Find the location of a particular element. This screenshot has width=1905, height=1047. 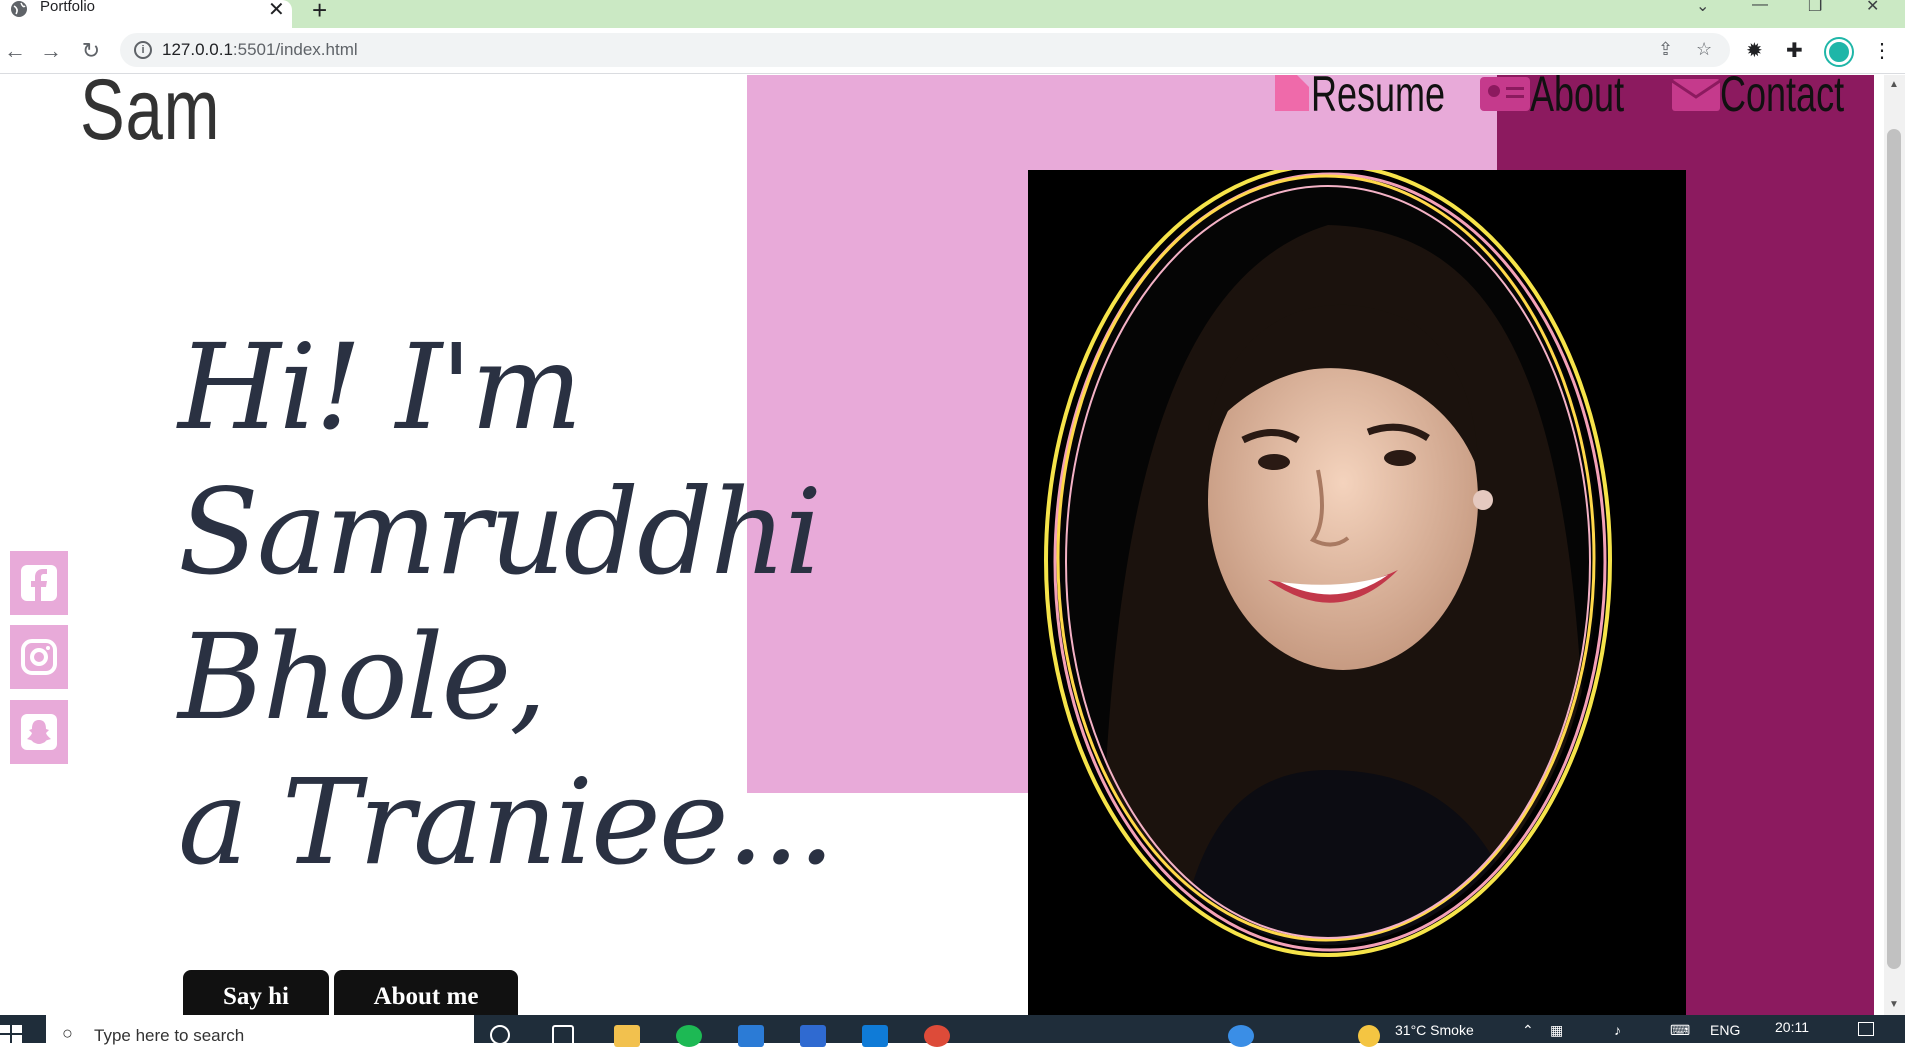

volume-icon: ♪ is located at coordinates (1617, 1030).